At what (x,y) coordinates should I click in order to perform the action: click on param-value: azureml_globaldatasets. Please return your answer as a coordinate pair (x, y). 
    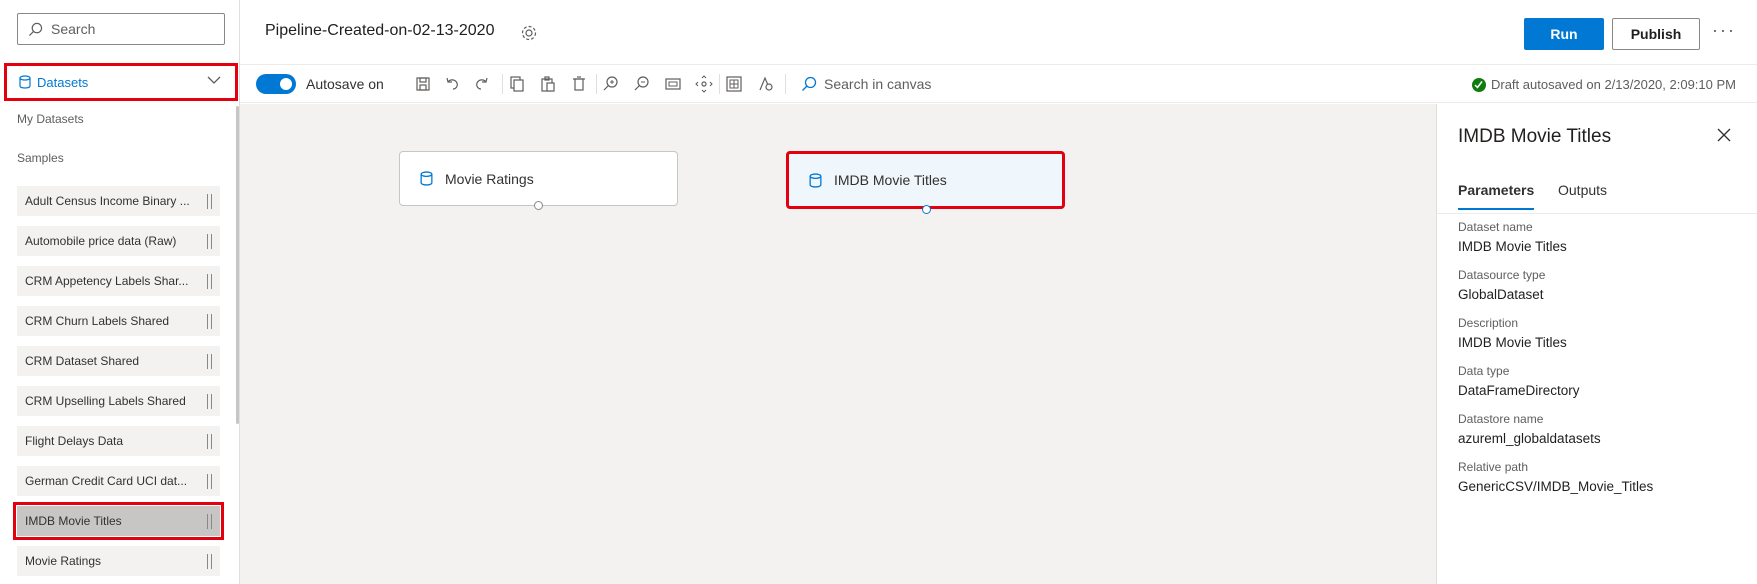
    Looking at the image, I should click on (1529, 438).